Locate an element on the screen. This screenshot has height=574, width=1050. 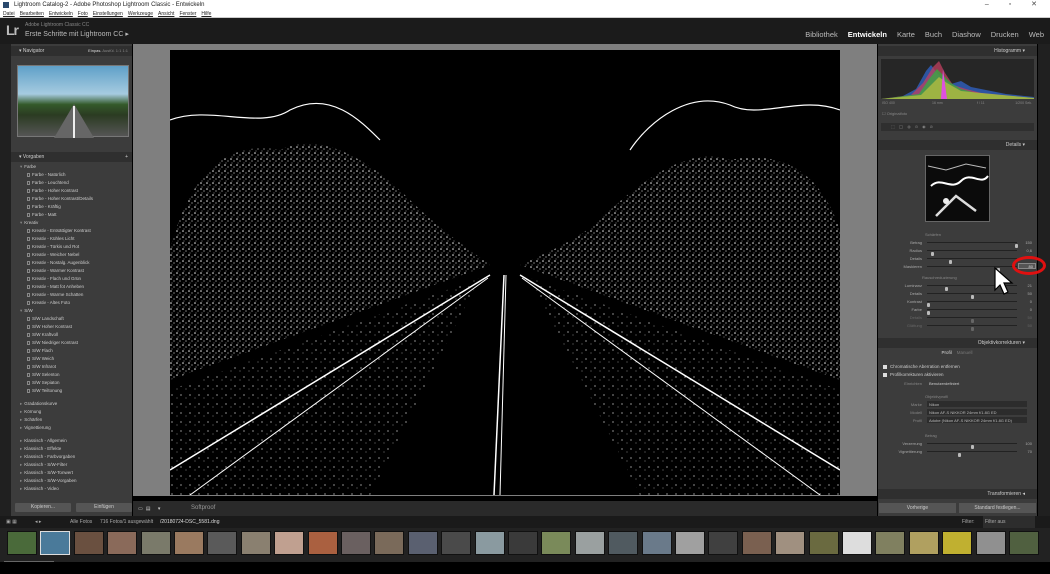
preset-item: S/W Landschaft is located at coordinates (45, 318).